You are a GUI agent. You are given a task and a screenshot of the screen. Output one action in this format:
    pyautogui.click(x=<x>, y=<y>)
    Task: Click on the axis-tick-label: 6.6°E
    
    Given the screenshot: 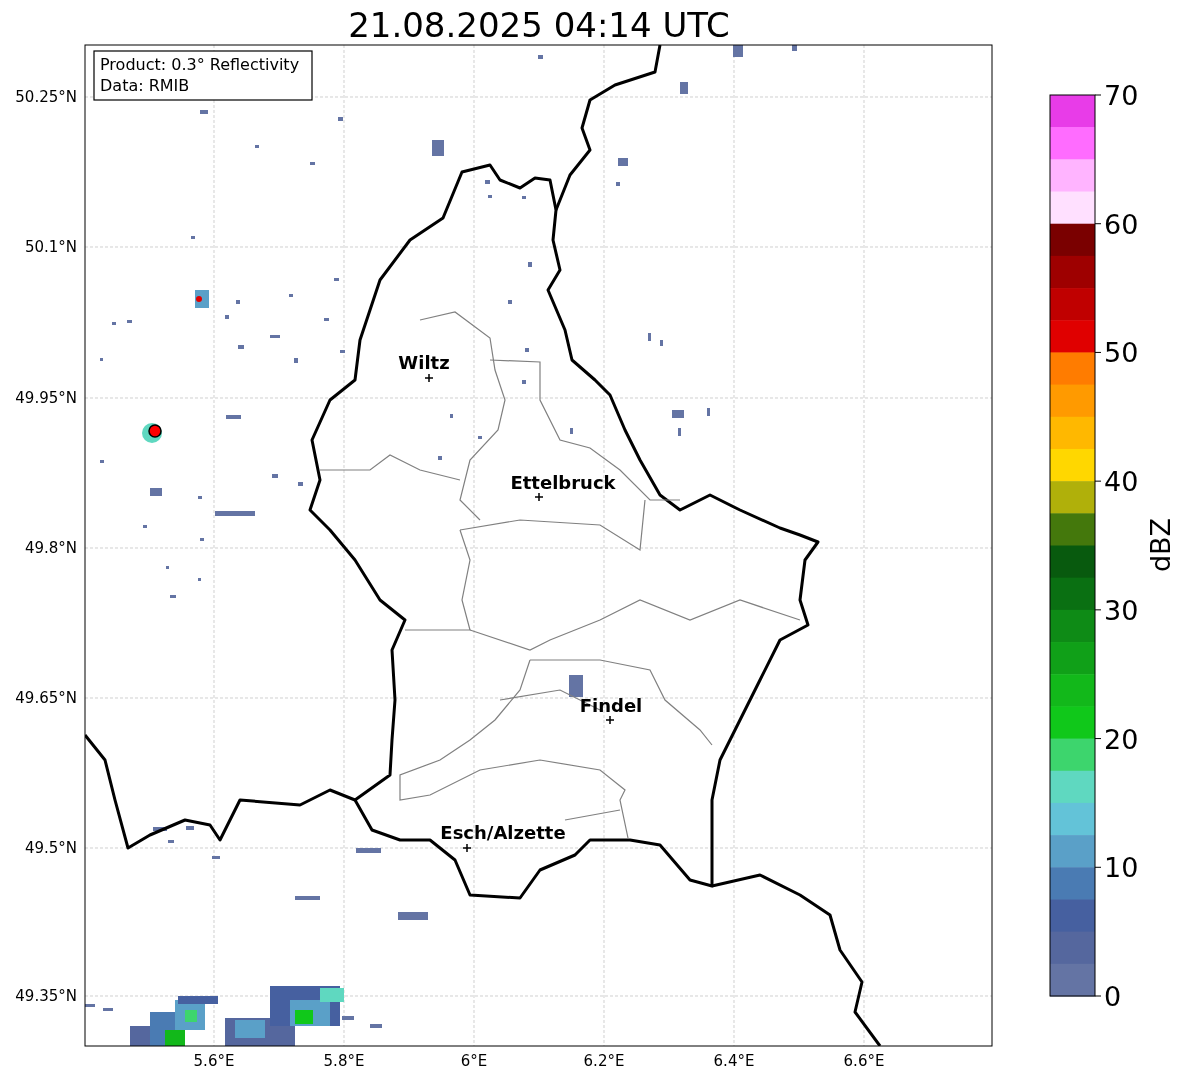 What is the action you would take?
    pyautogui.click(x=864, y=1061)
    